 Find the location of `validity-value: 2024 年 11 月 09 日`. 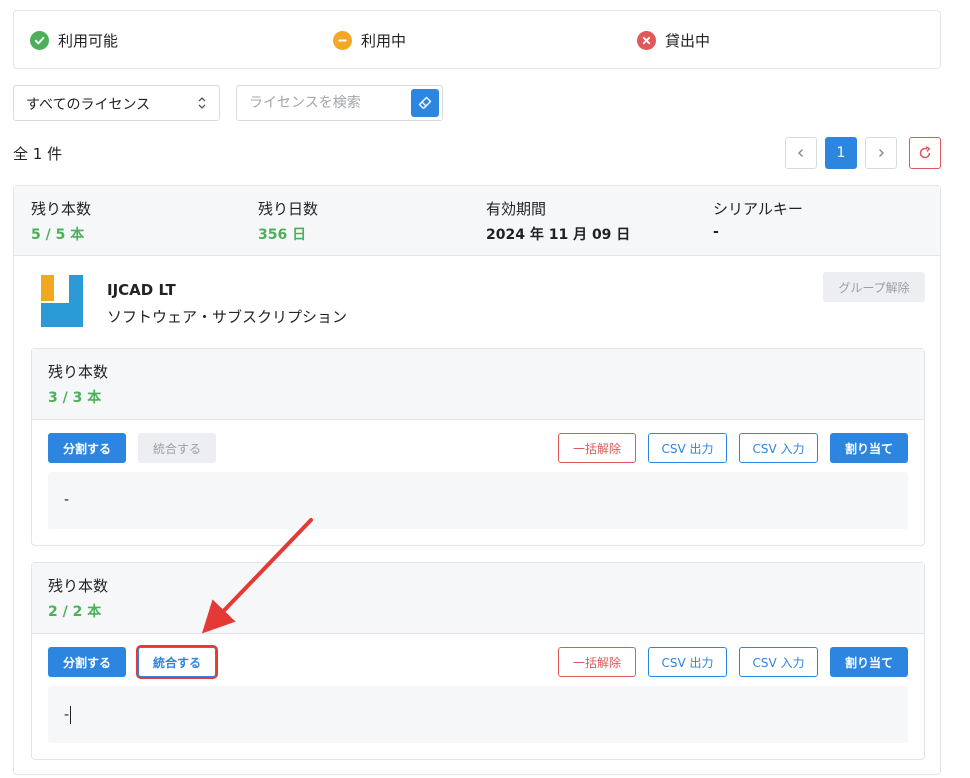

validity-value: 2024 年 11 月 09 日 is located at coordinates (558, 235).